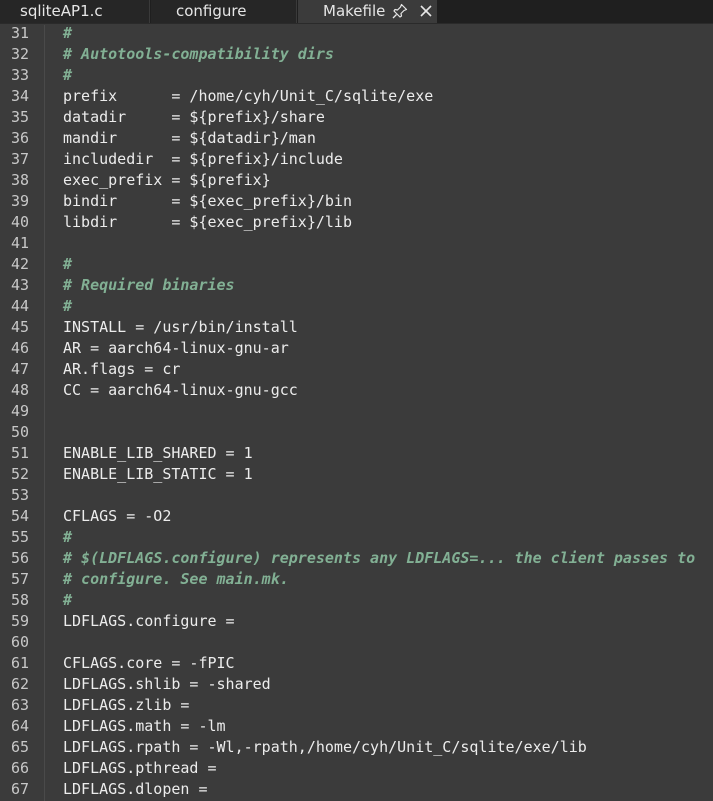 This screenshot has height=801, width=713. I want to click on code-line: 54 CFLAGS = -O2, so click(356, 516).